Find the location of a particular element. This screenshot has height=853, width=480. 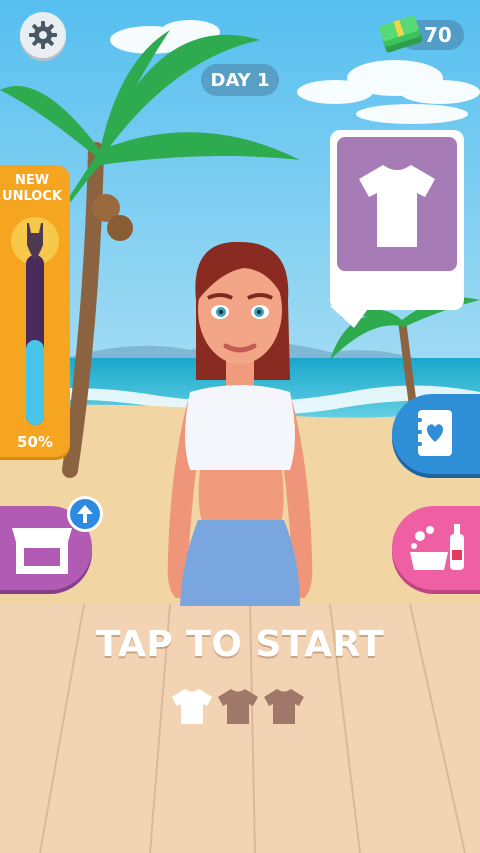

laundry-basin-icon is located at coordinates (437, 547).